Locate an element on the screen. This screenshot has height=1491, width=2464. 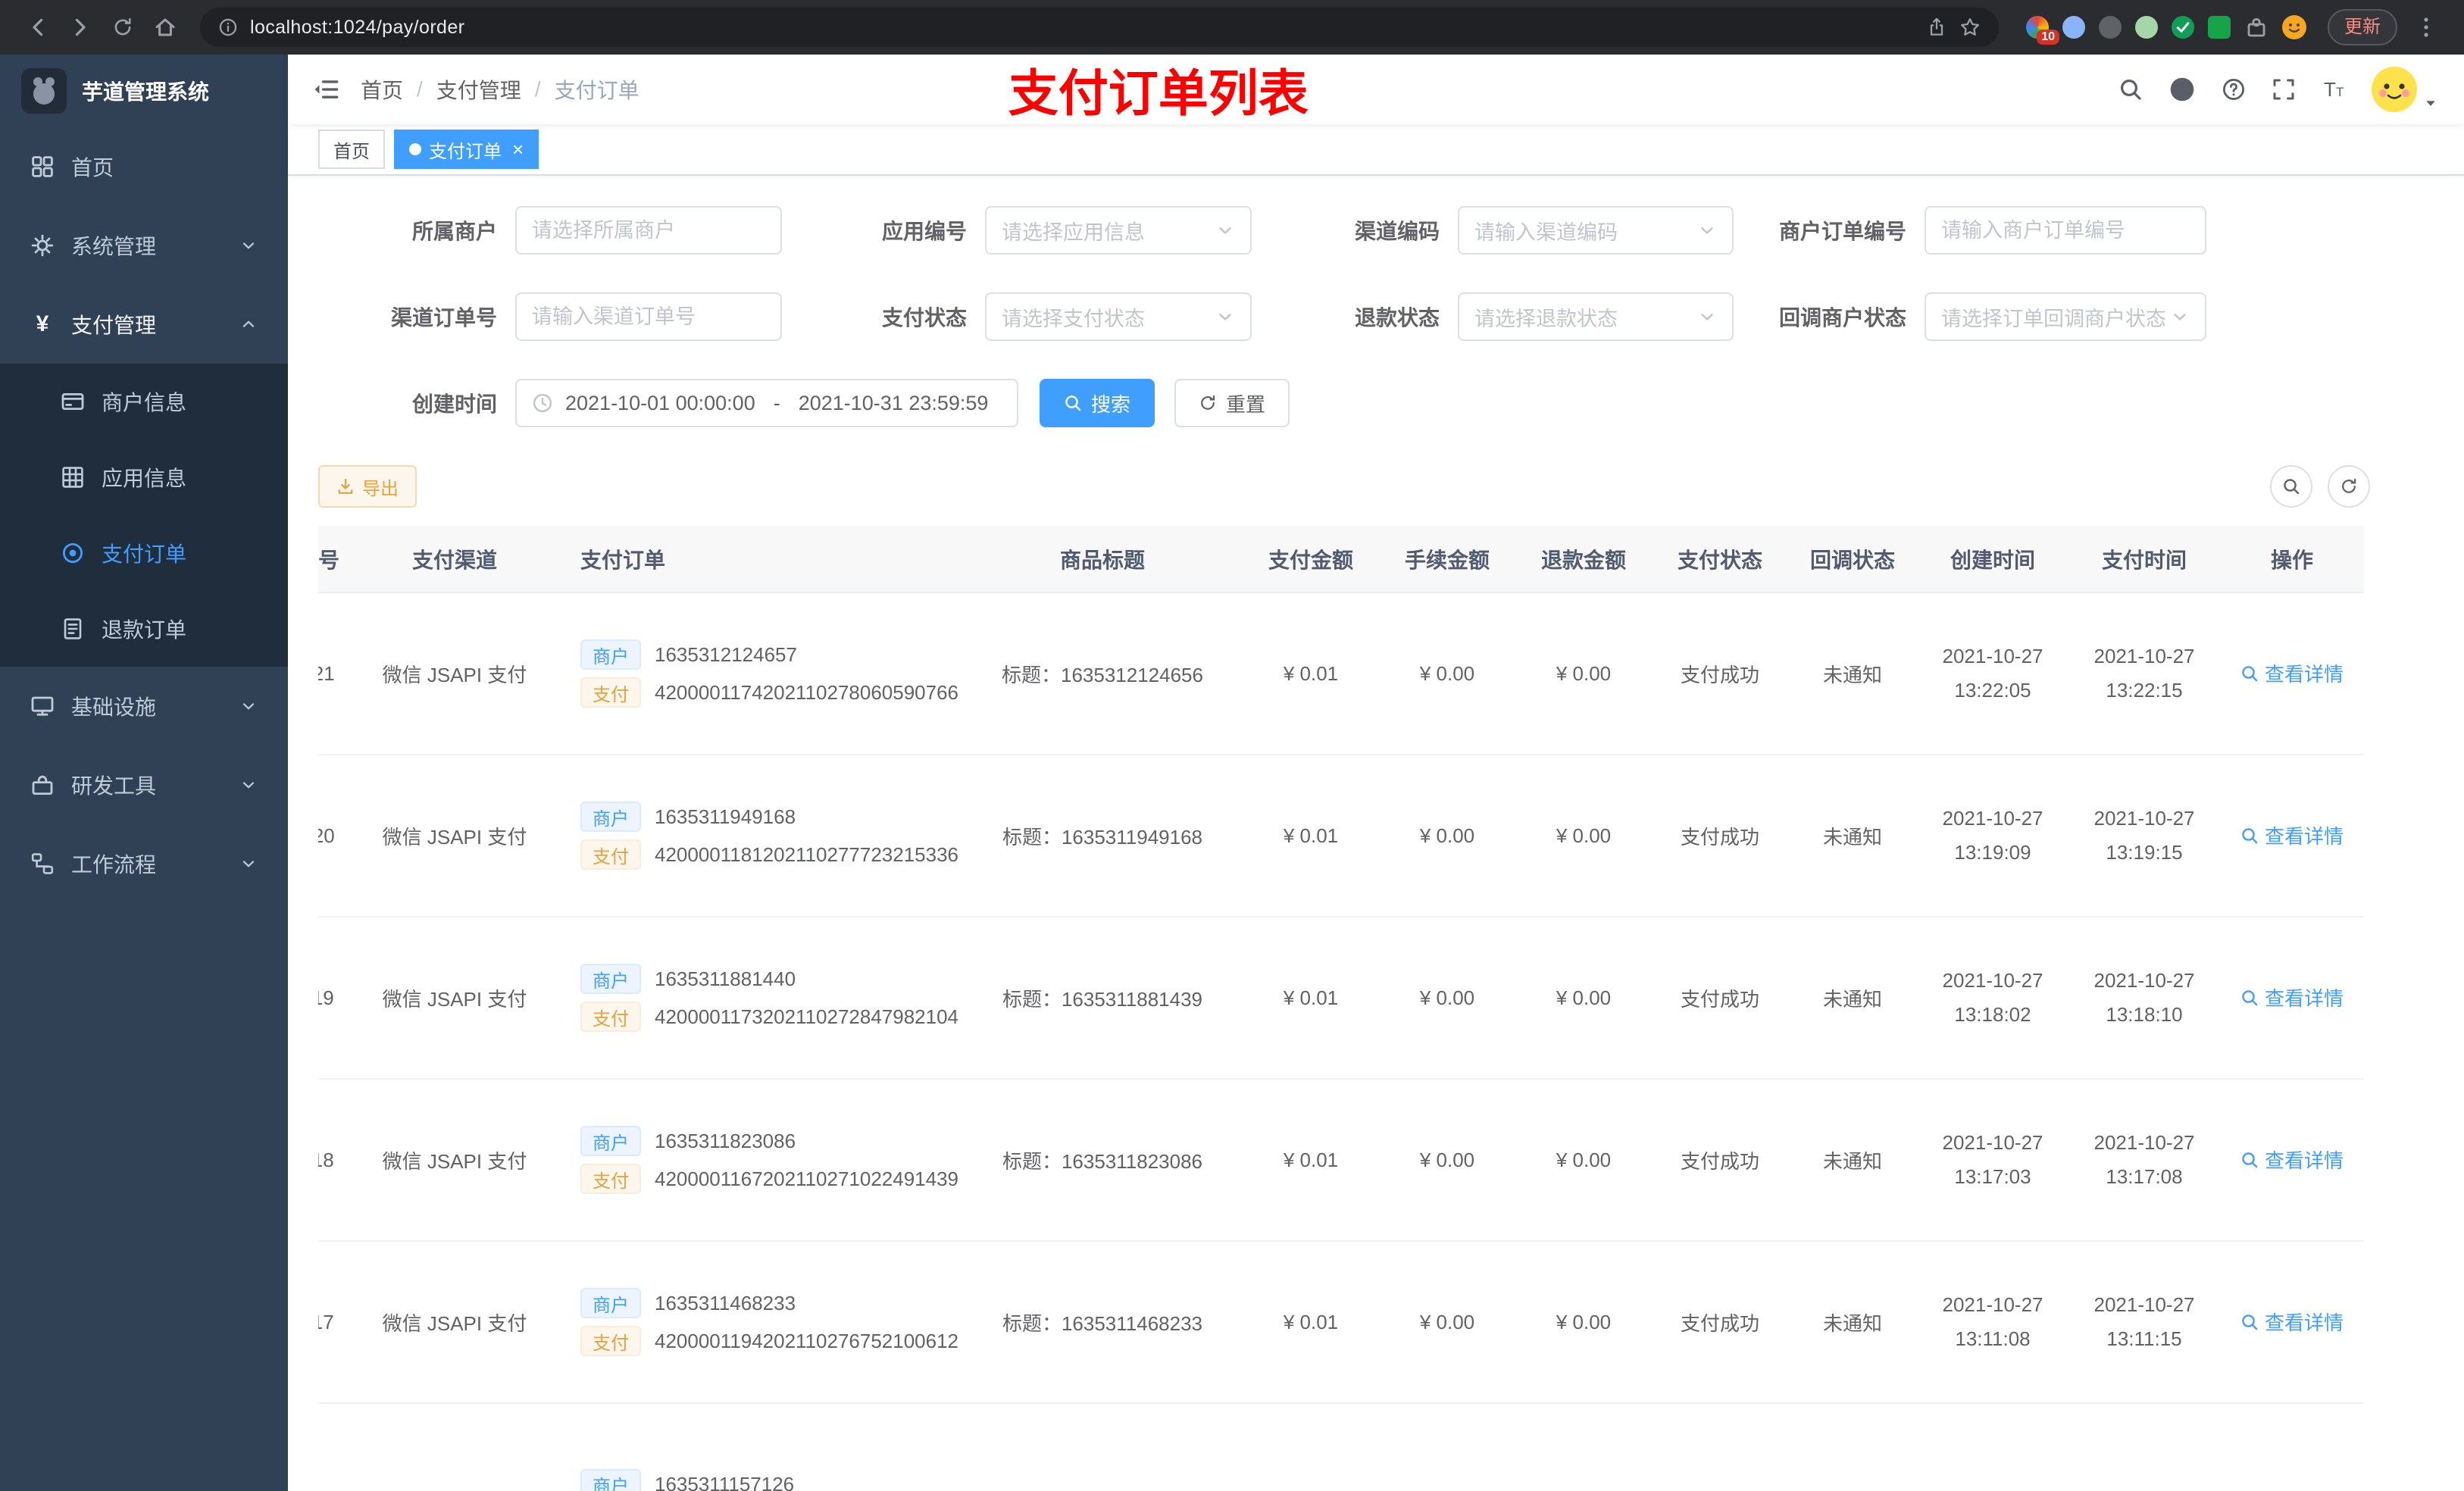
bookmark-star-icon is located at coordinates (1970, 27).